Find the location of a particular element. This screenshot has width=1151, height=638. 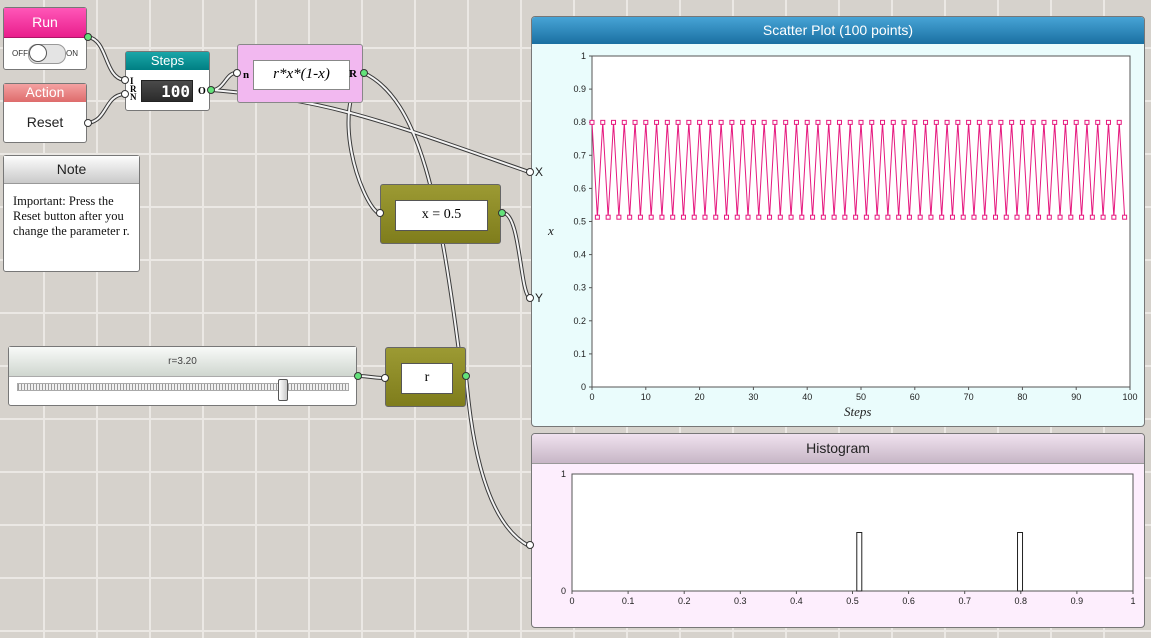

run-toggle is located at coordinates (47, 54).